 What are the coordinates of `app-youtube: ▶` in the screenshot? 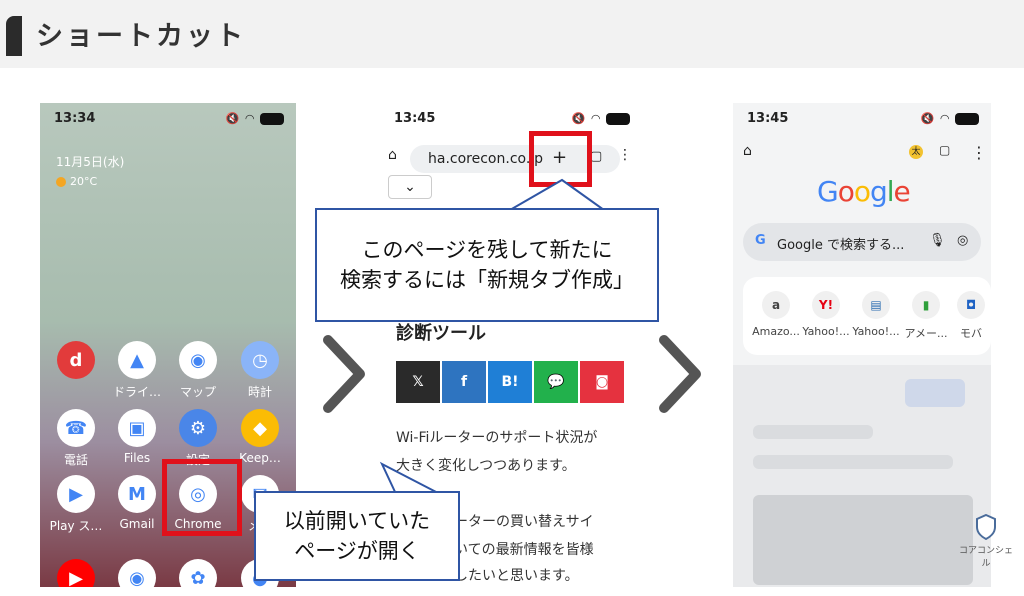 It's located at (76, 573).